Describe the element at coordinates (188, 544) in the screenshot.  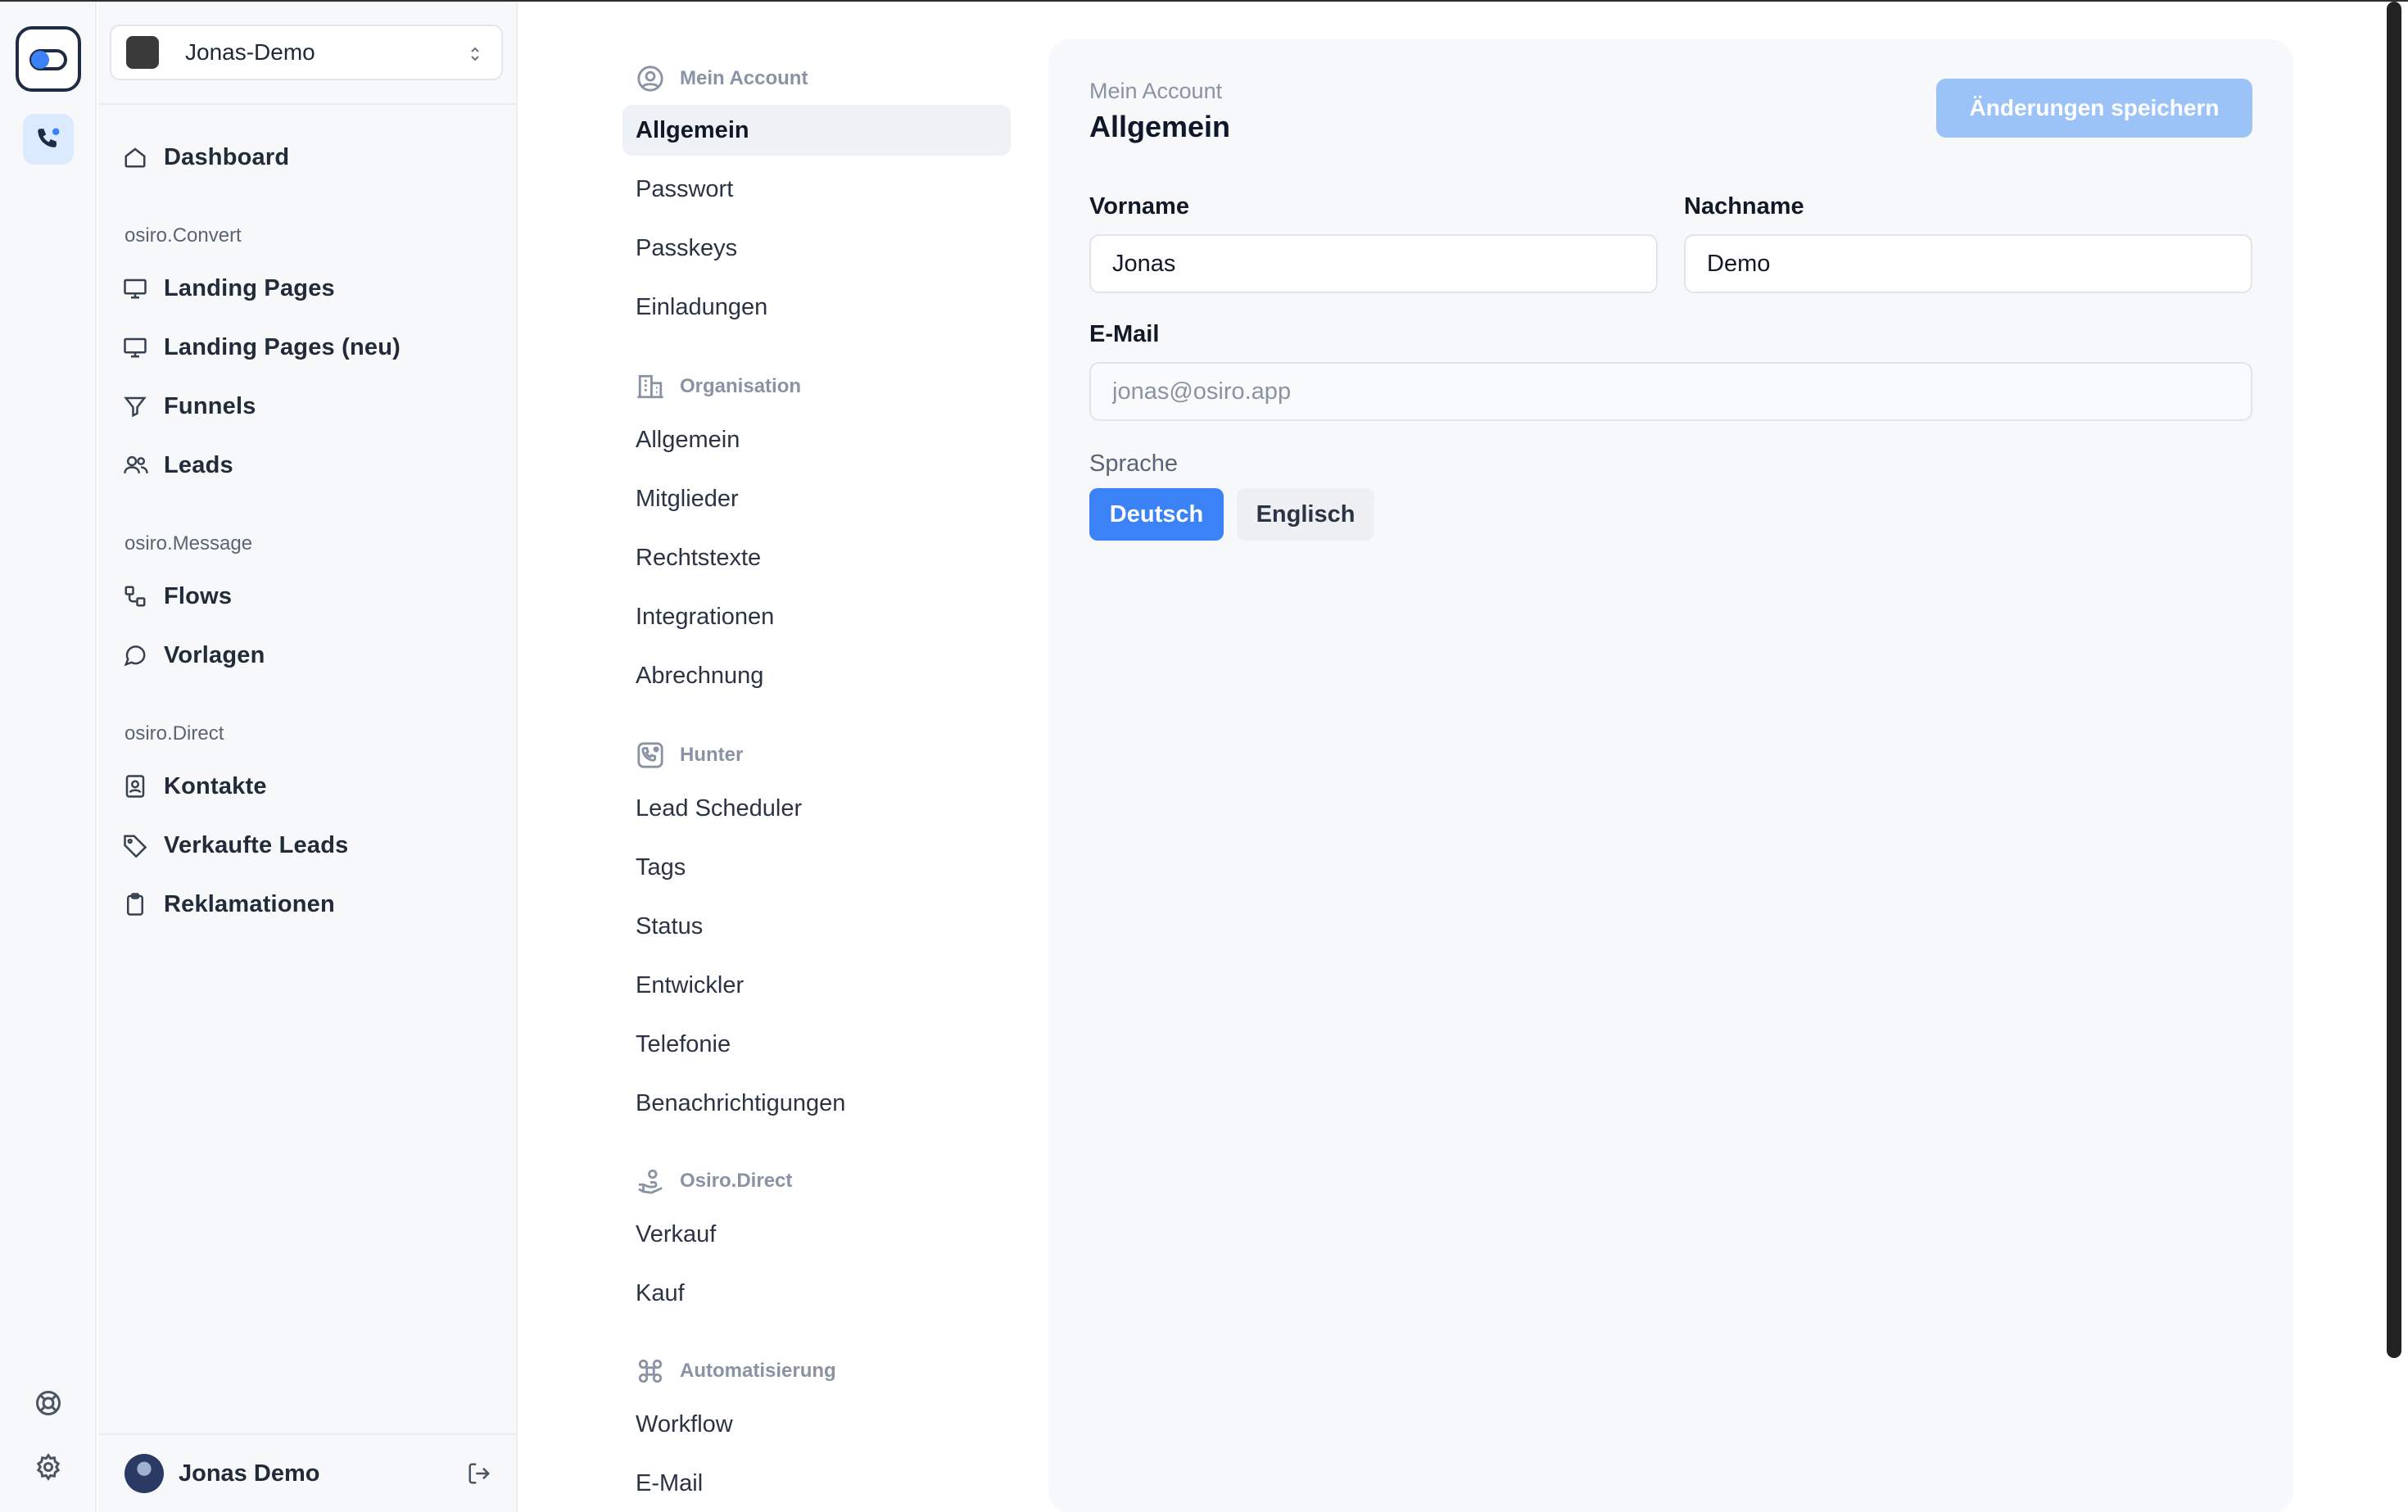
I see `section-osiro-message: osiro.Message` at that location.